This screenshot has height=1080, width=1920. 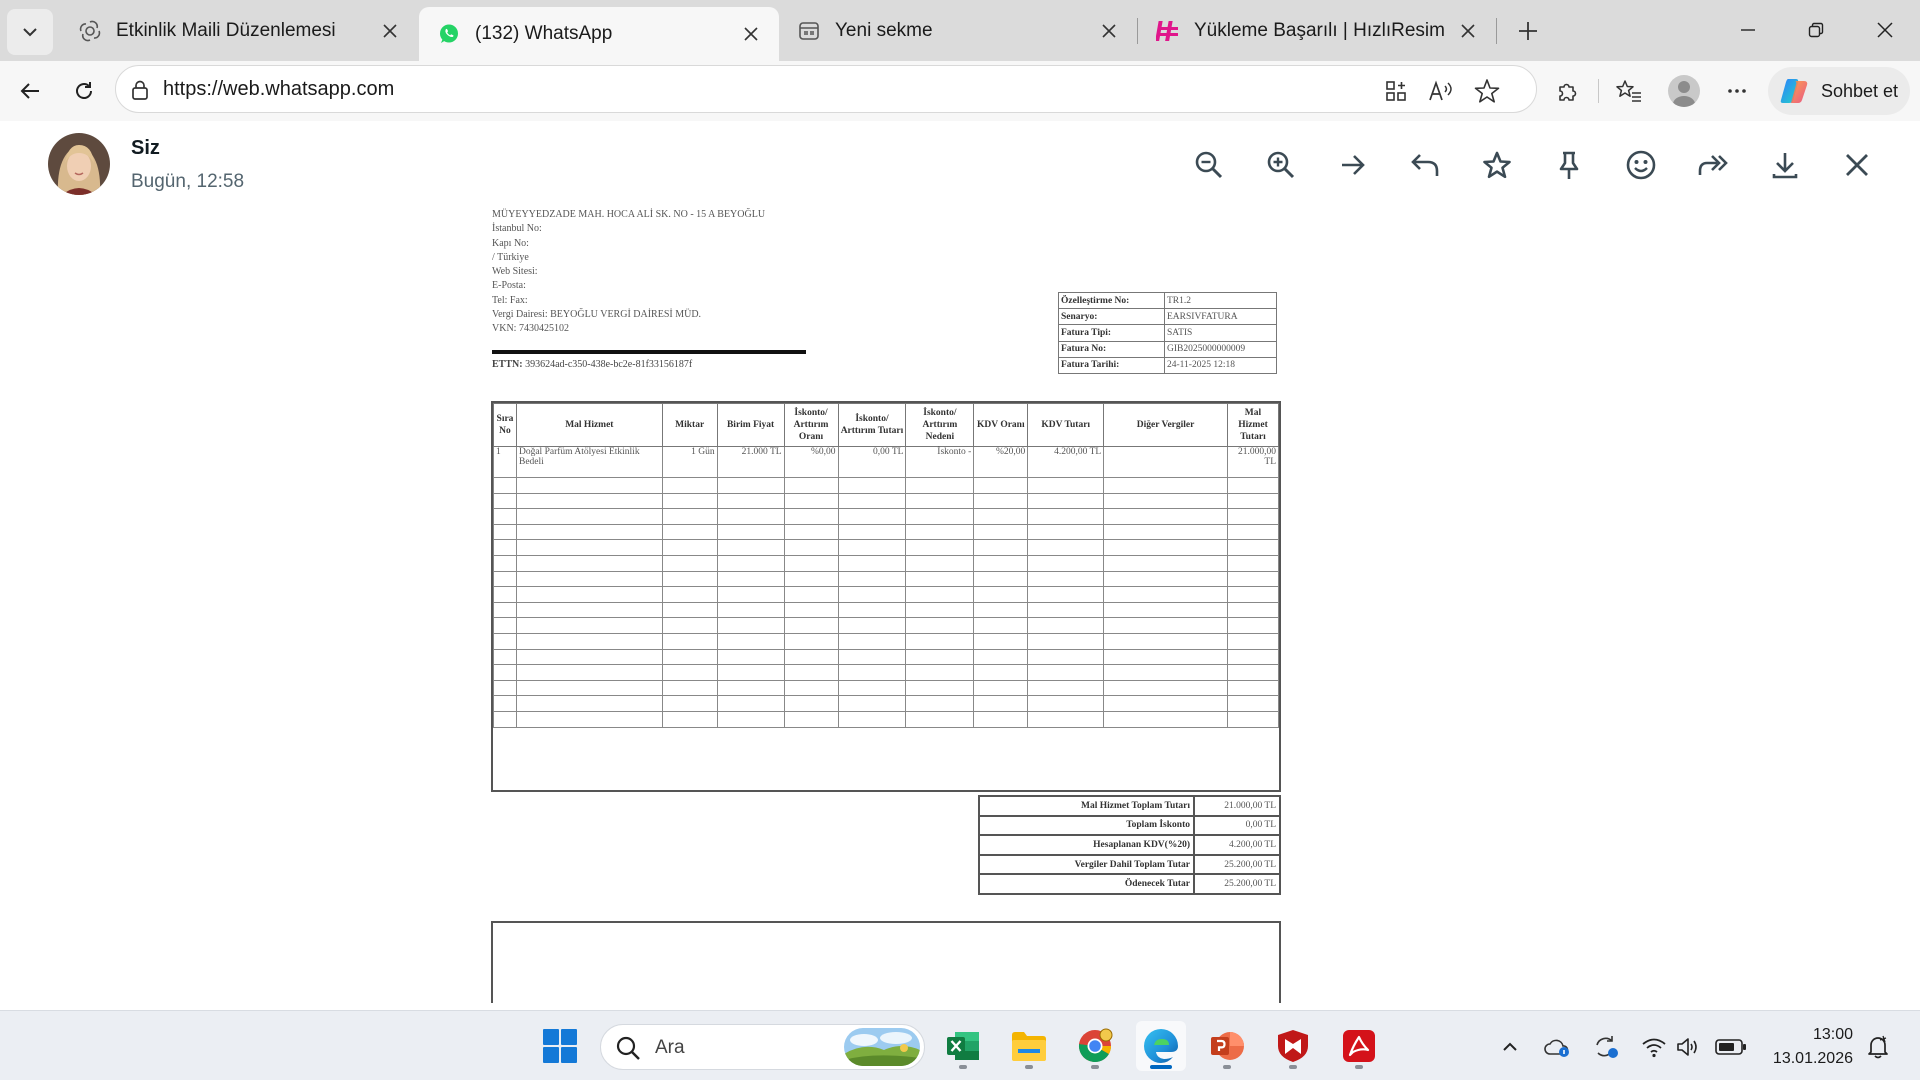 I want to click on zoom-out-button, so click(x=1209, y=165).